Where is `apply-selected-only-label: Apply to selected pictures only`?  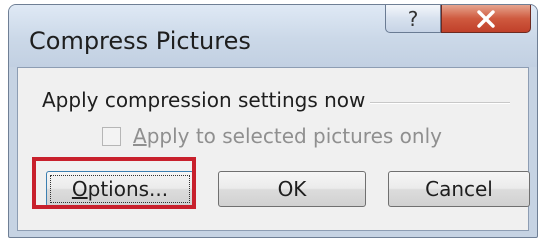
apply-selected-only-label: Apply to selected pictures only is located at coordinates (287, 136).